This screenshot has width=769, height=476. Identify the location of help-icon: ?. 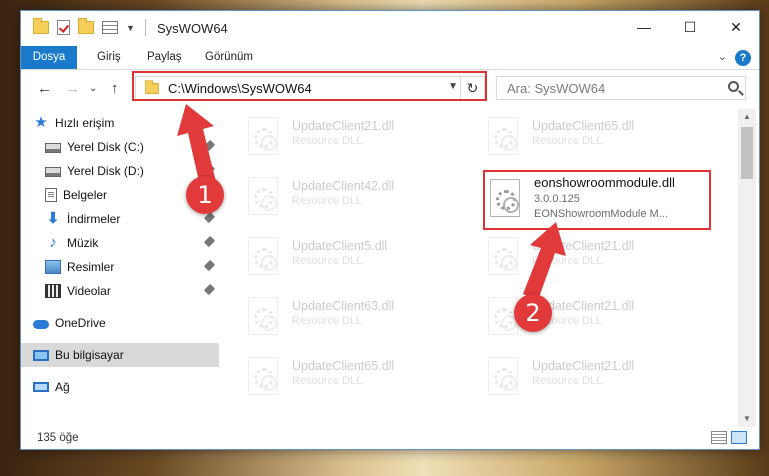
(743, 58).